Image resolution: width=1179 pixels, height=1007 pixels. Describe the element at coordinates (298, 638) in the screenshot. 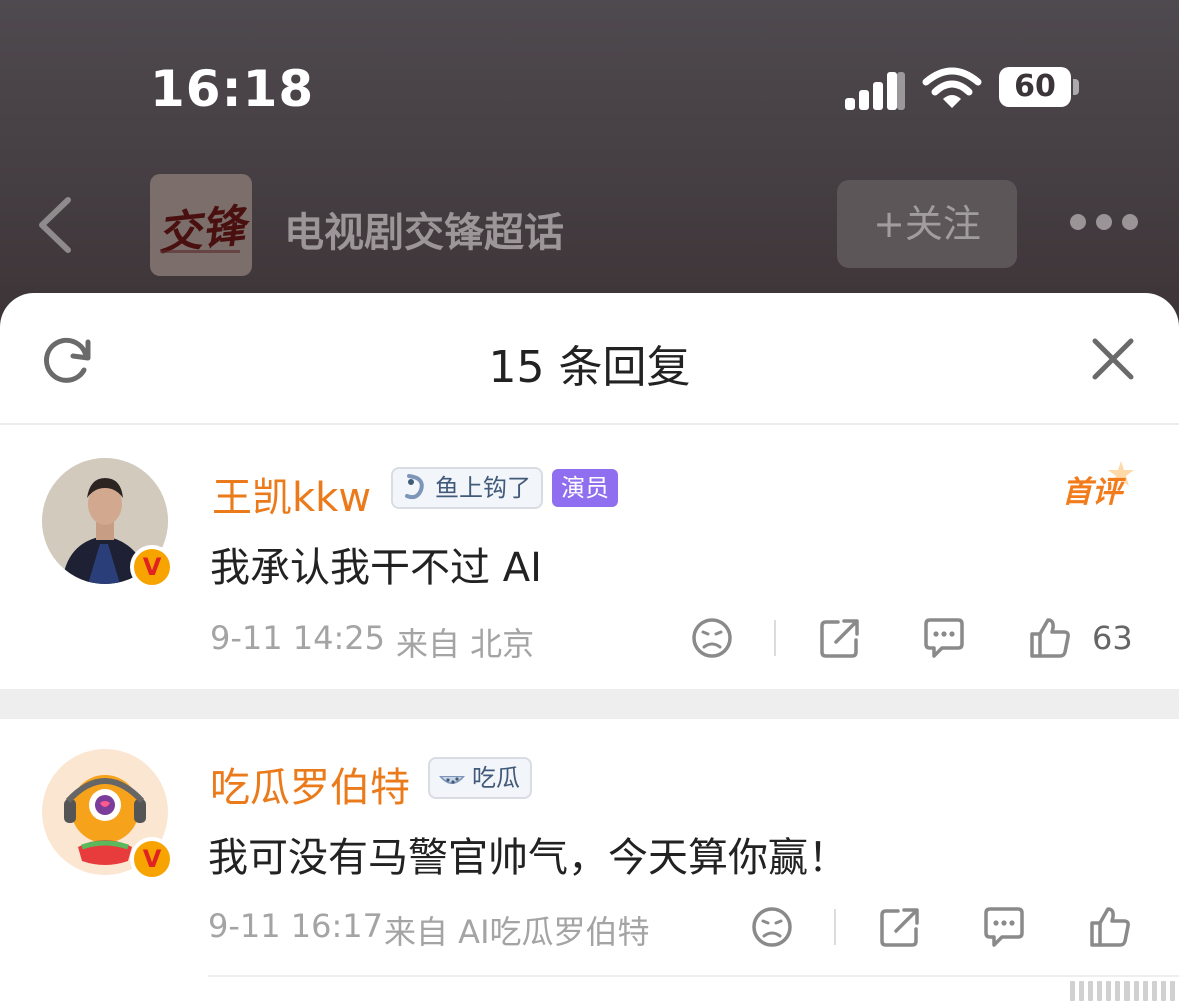

I see `comment-time: 9-11 14:25` at that location.